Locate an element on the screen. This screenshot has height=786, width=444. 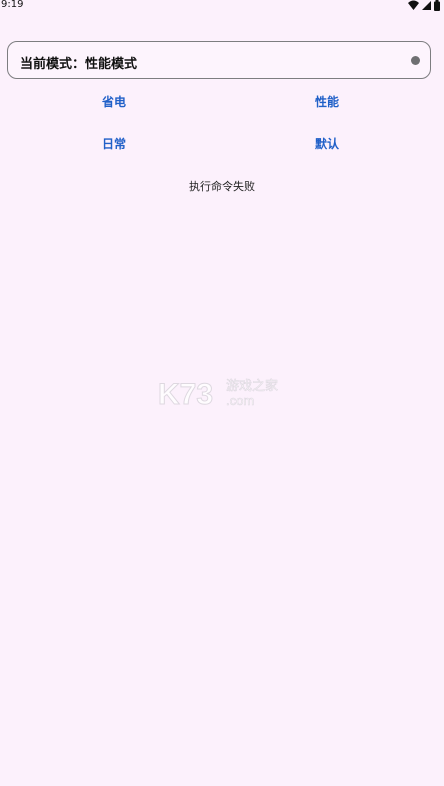
watermark-logo: K73 is located at coordinates (185, 393).